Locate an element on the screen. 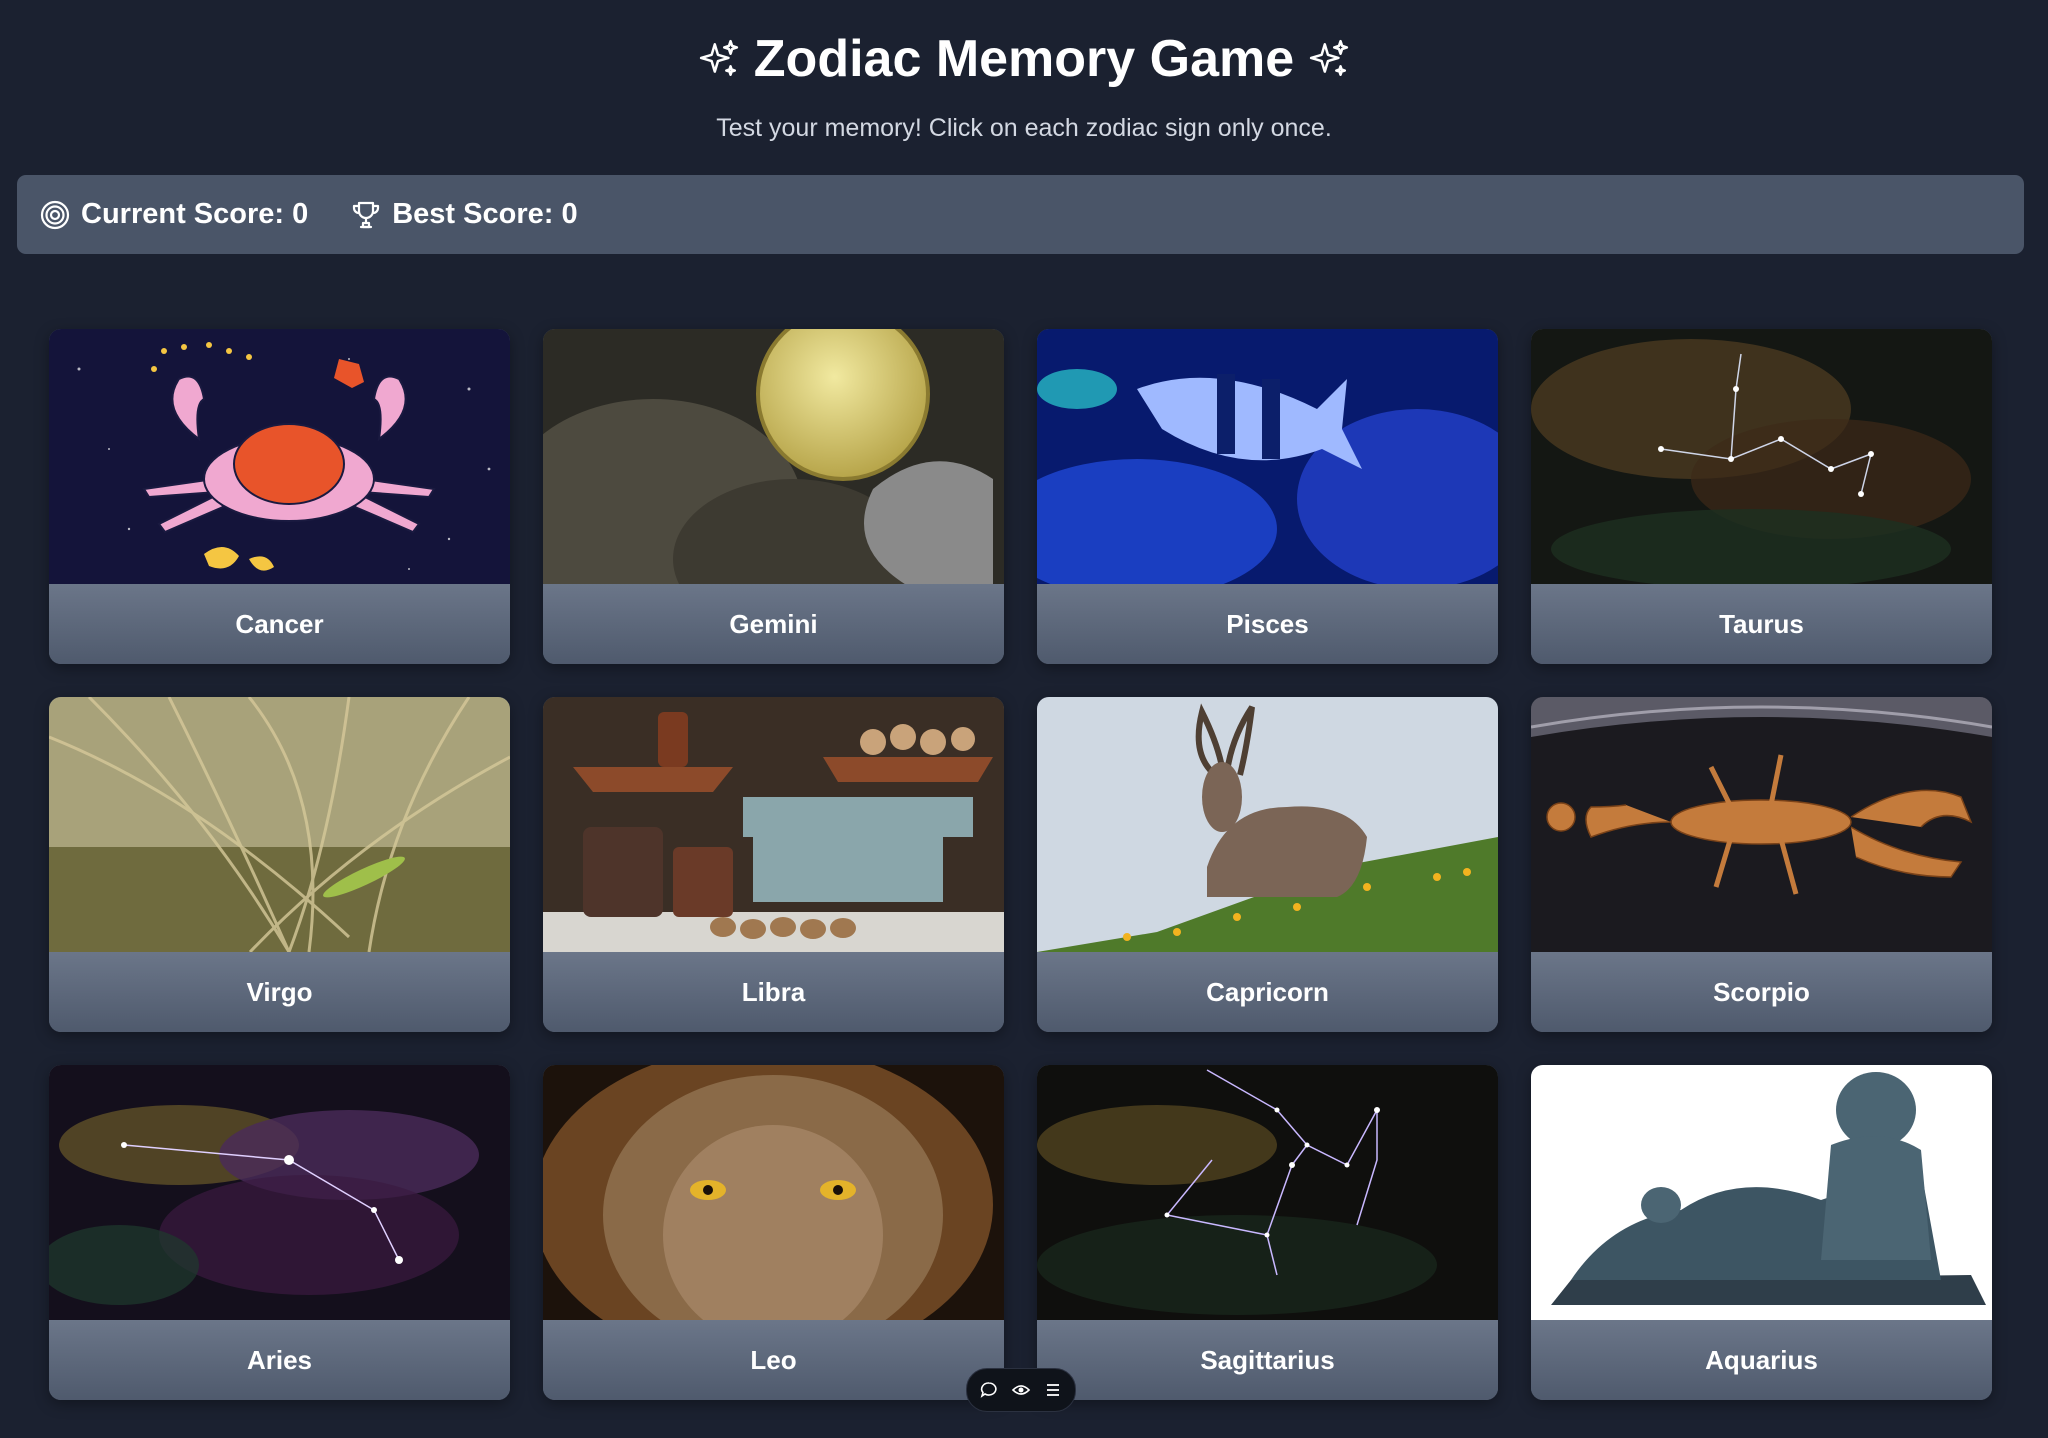 Image resolution: width=2048 pixels, height=1438 pixels. aries-image is located at coordinates (279, 1192).